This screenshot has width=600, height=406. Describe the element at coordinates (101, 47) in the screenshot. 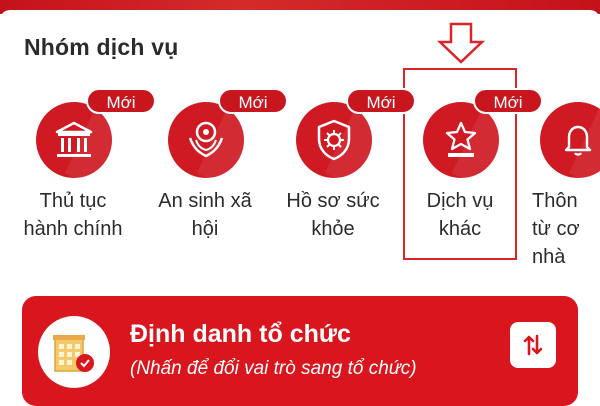

I see `section-title: Nhóm dịch vụ` at that location.